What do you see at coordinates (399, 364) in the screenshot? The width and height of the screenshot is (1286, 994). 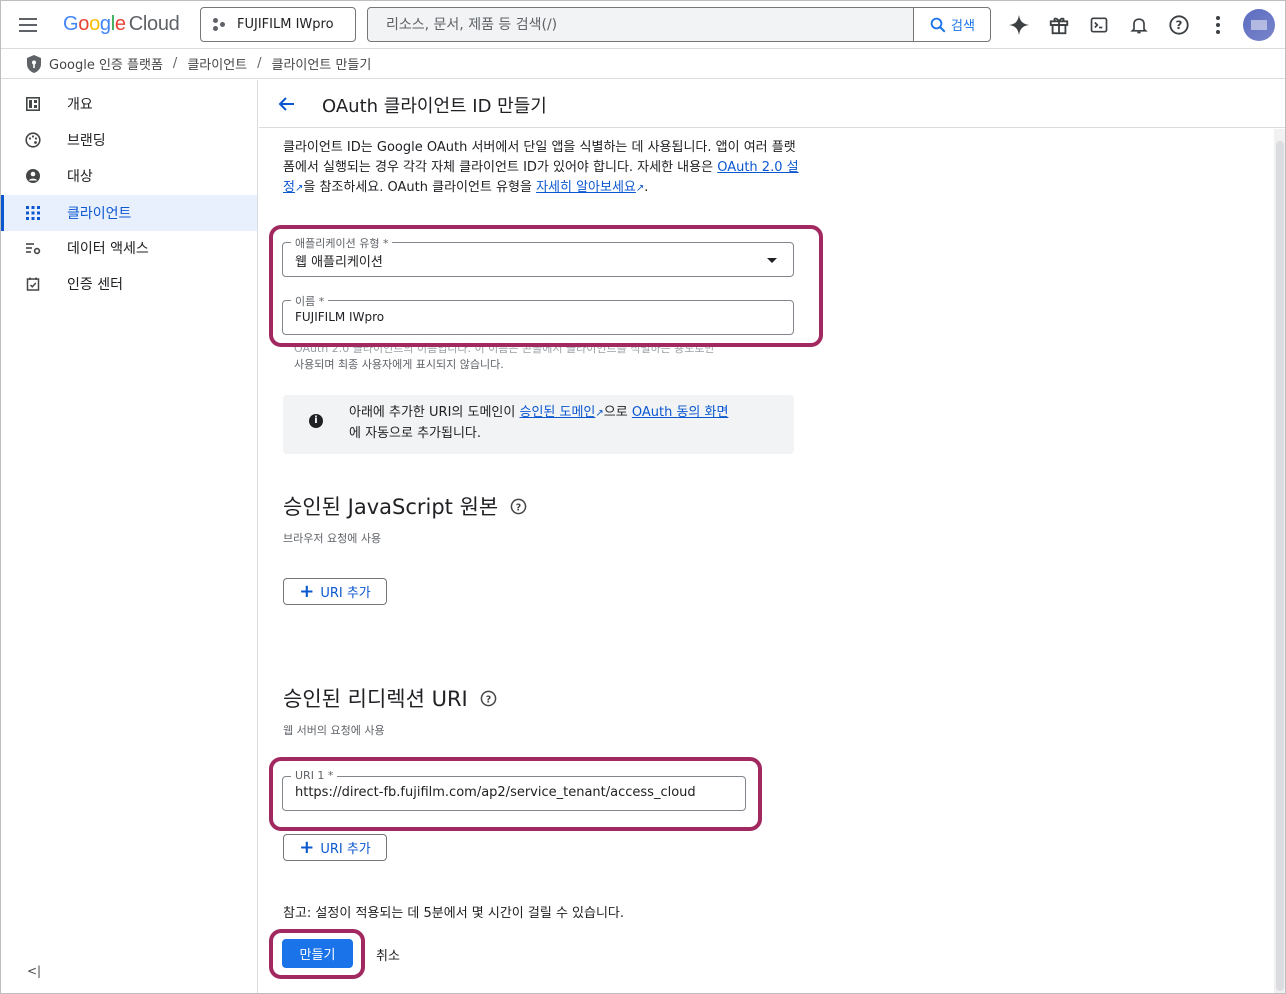 I see `name-hint-line: 사용되며 최종 사용자에게 표시되지 않습니다.` at bounding box center [399, 364].